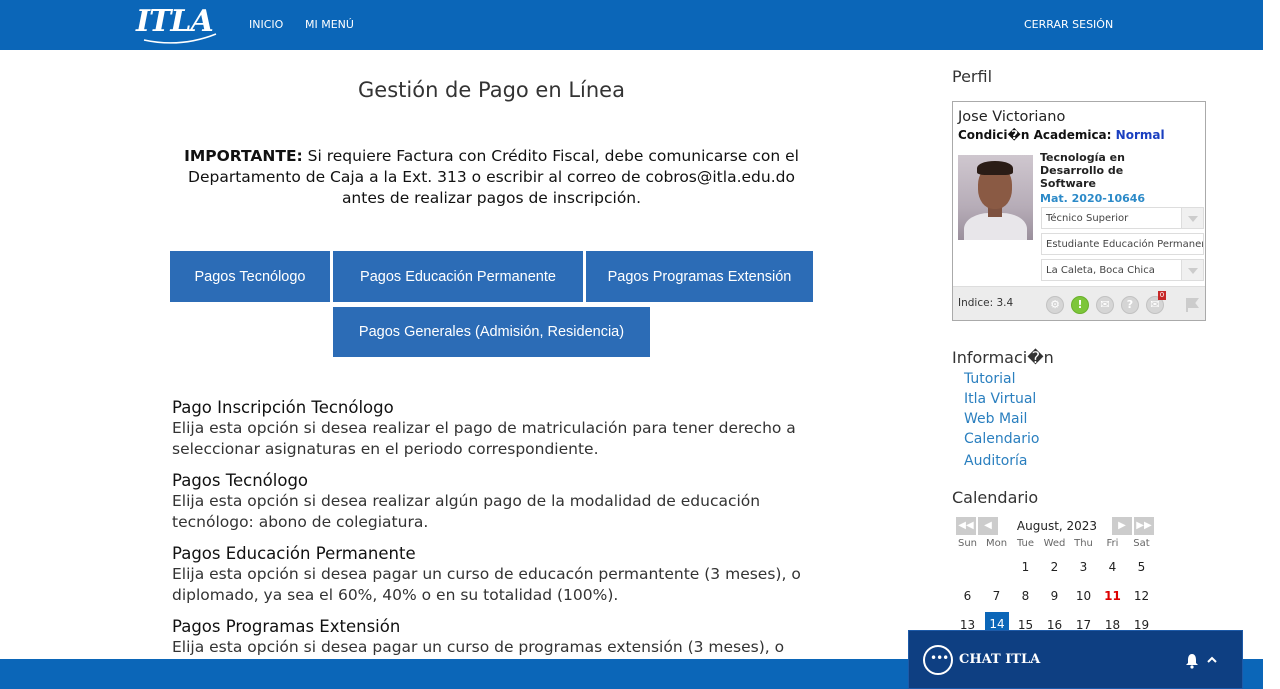  What do you see at coordinates (938, 660) in the screenshot?
I see `chat-bubble-icon` at bounding box center [938, 660].